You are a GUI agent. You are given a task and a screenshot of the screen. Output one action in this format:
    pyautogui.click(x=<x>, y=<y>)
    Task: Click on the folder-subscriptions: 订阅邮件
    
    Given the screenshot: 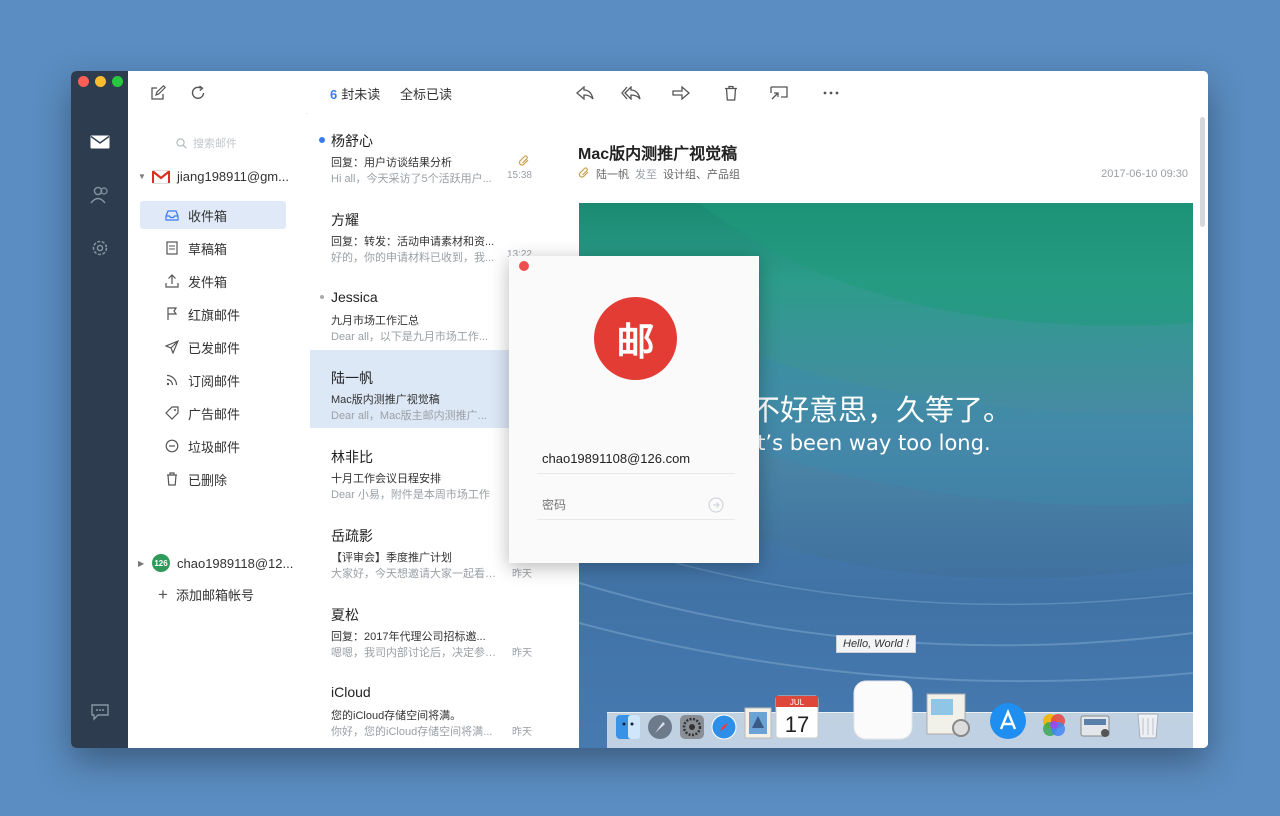 What is the action you would take?
    pyautogui.click(x=213, y=380)
    